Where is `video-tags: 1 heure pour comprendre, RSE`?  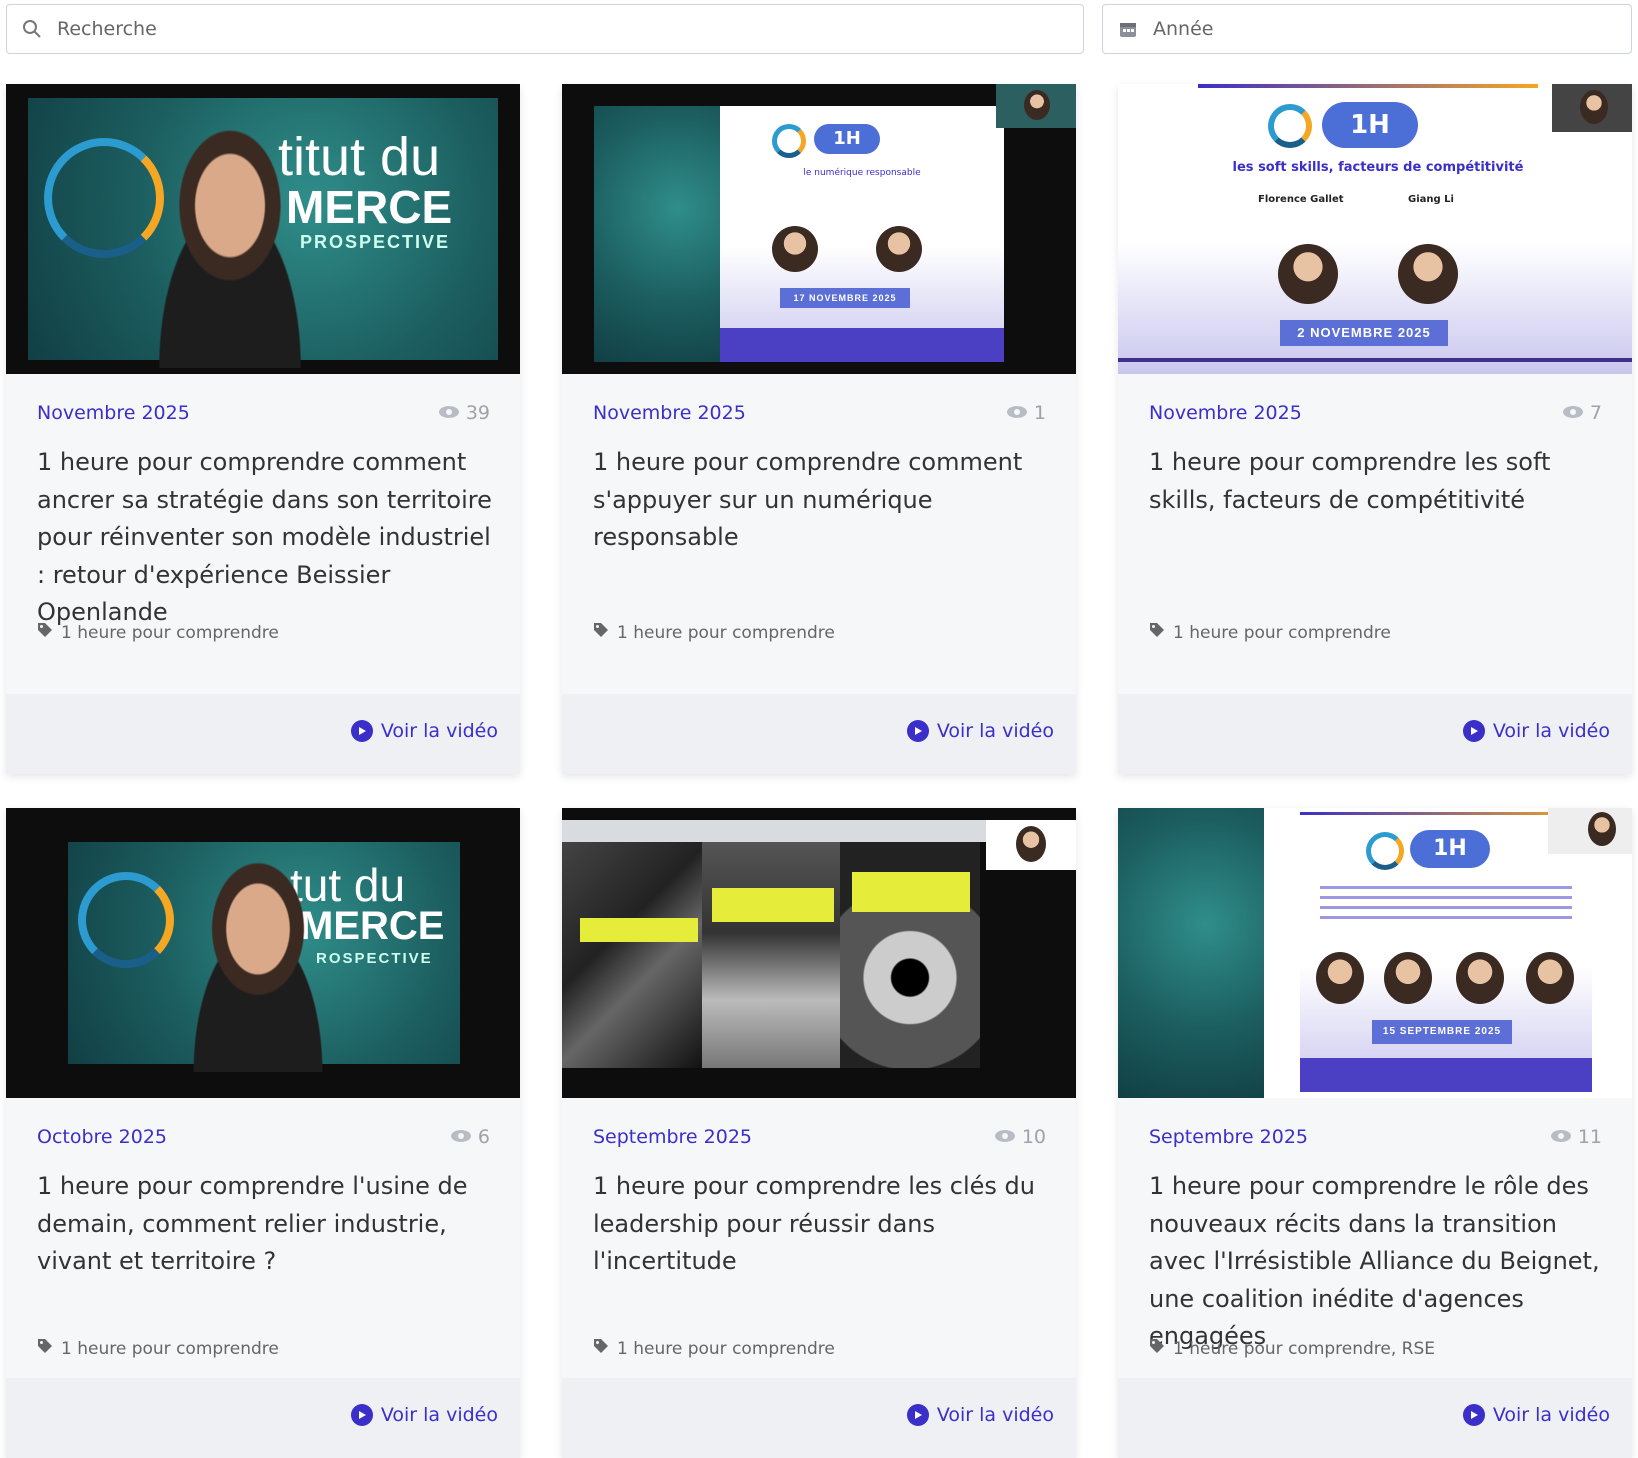
video-tags: 1 heure pour comprendre, RSE is located at coordinates (1292, 1348).